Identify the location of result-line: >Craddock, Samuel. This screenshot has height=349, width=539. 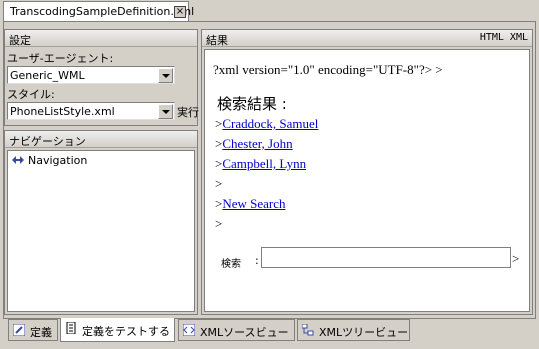
(267, 123).